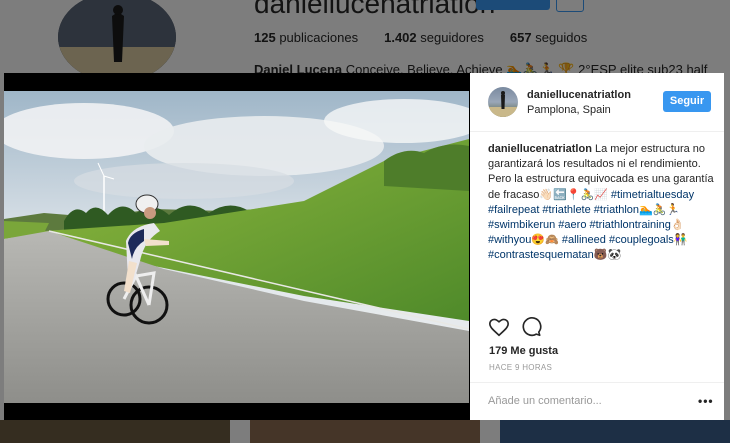  Describe the element at coordinates (598, 327) in the screenshot. I see `post-actions` at that location.